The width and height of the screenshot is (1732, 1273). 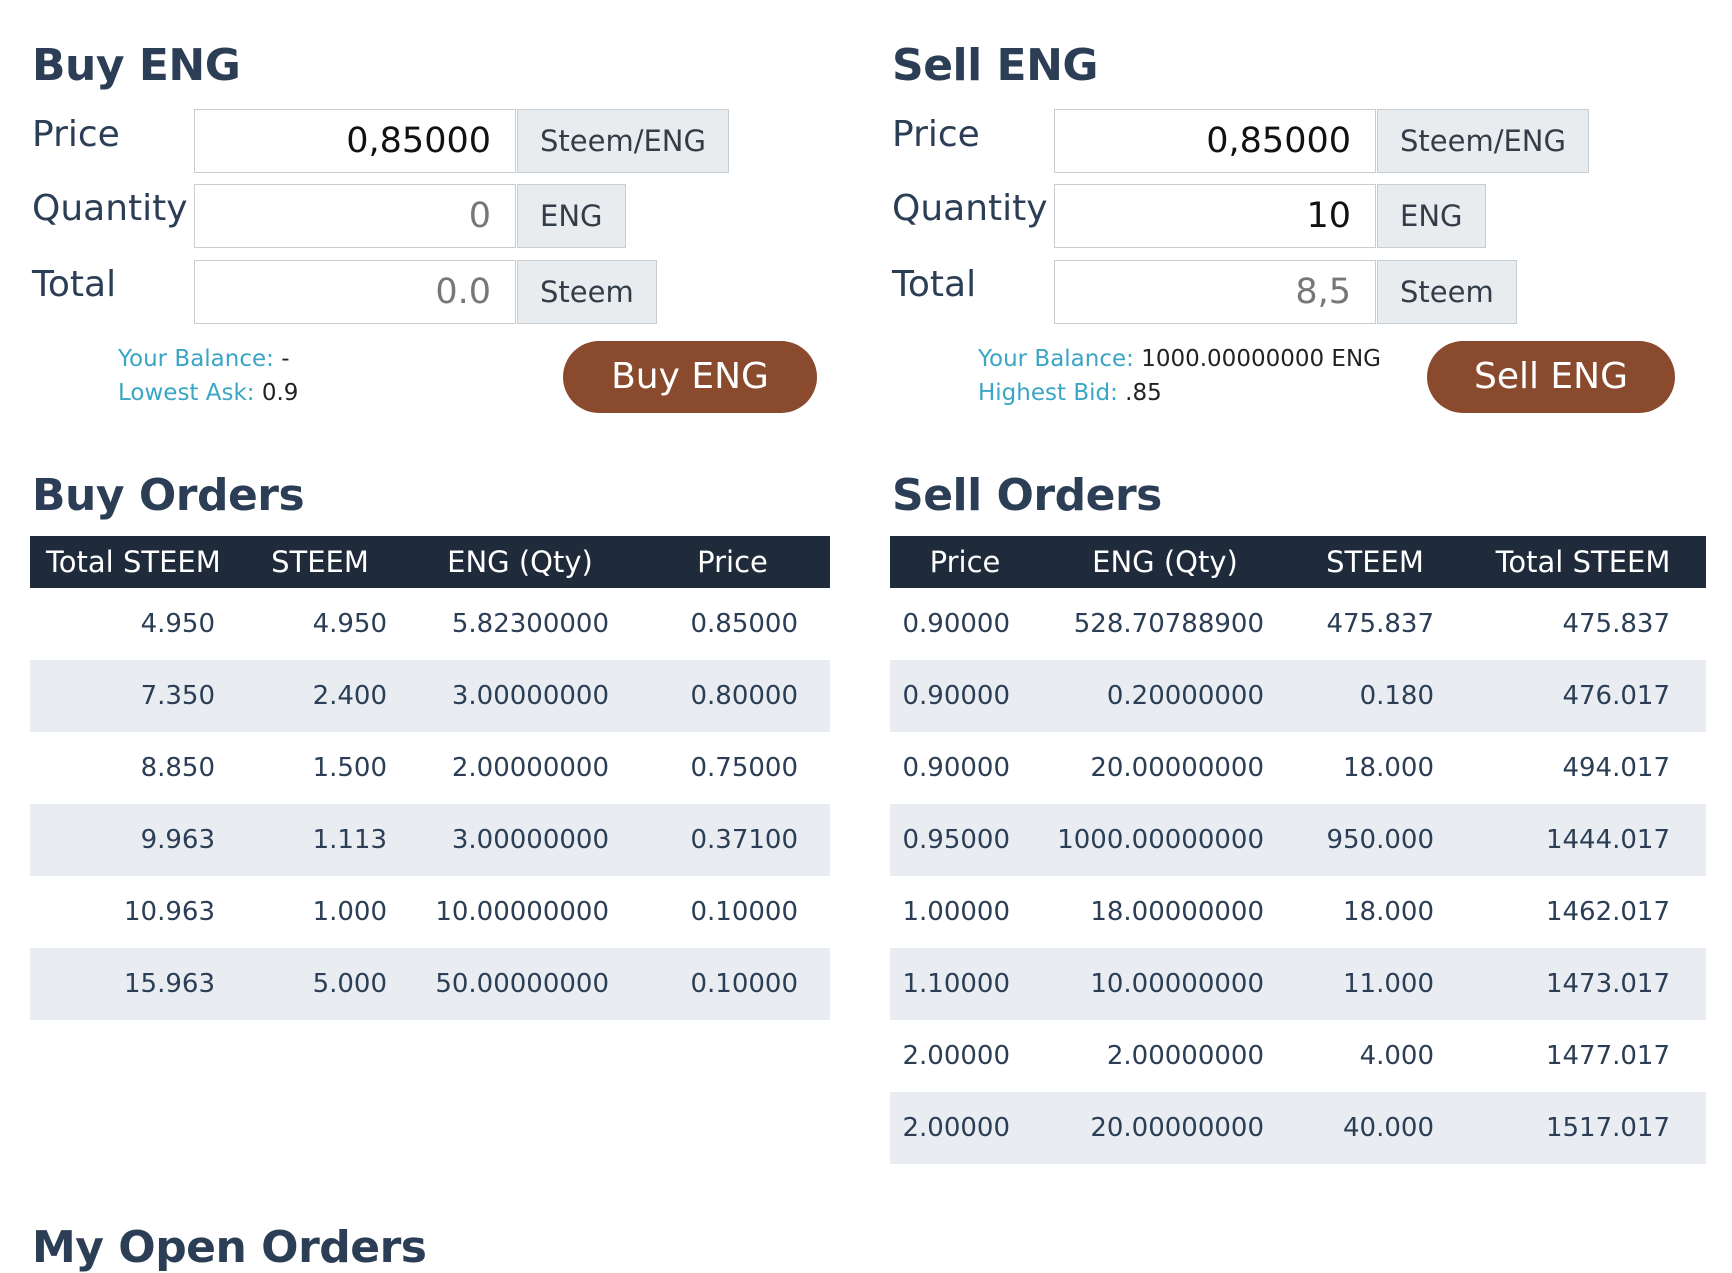 What do you see at coordinates (965, 984) in the screenshot?
I see `sell-cell-price: 1.10000` at bounding box center [965, 984].